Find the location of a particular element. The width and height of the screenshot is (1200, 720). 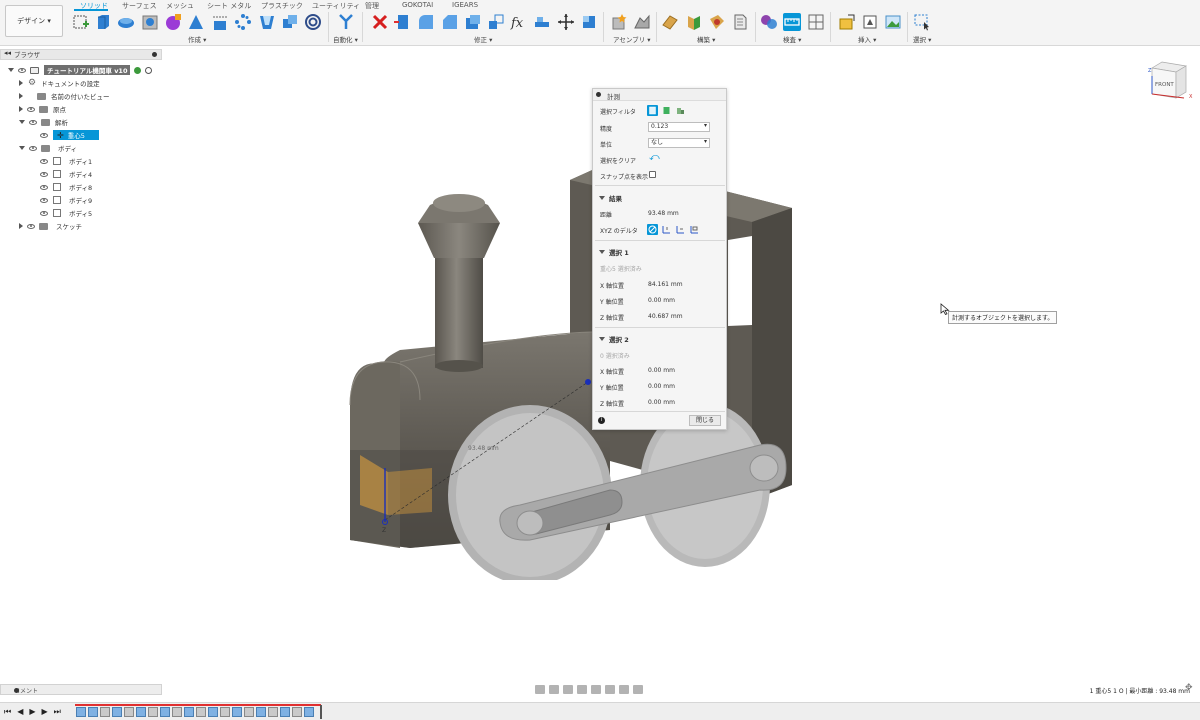

selection1-section-header: 選択 1 is located at coordinates (614, 252).